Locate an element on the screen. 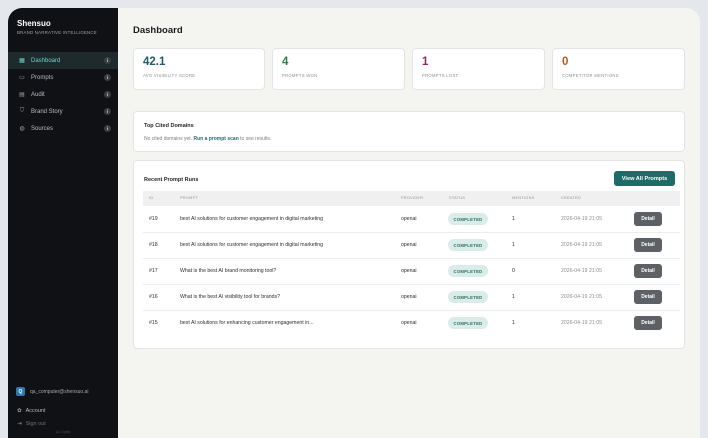 This screenshot has height=438, width=708. sidebar-item-label: Prompts is located at coordinates (42, 77).